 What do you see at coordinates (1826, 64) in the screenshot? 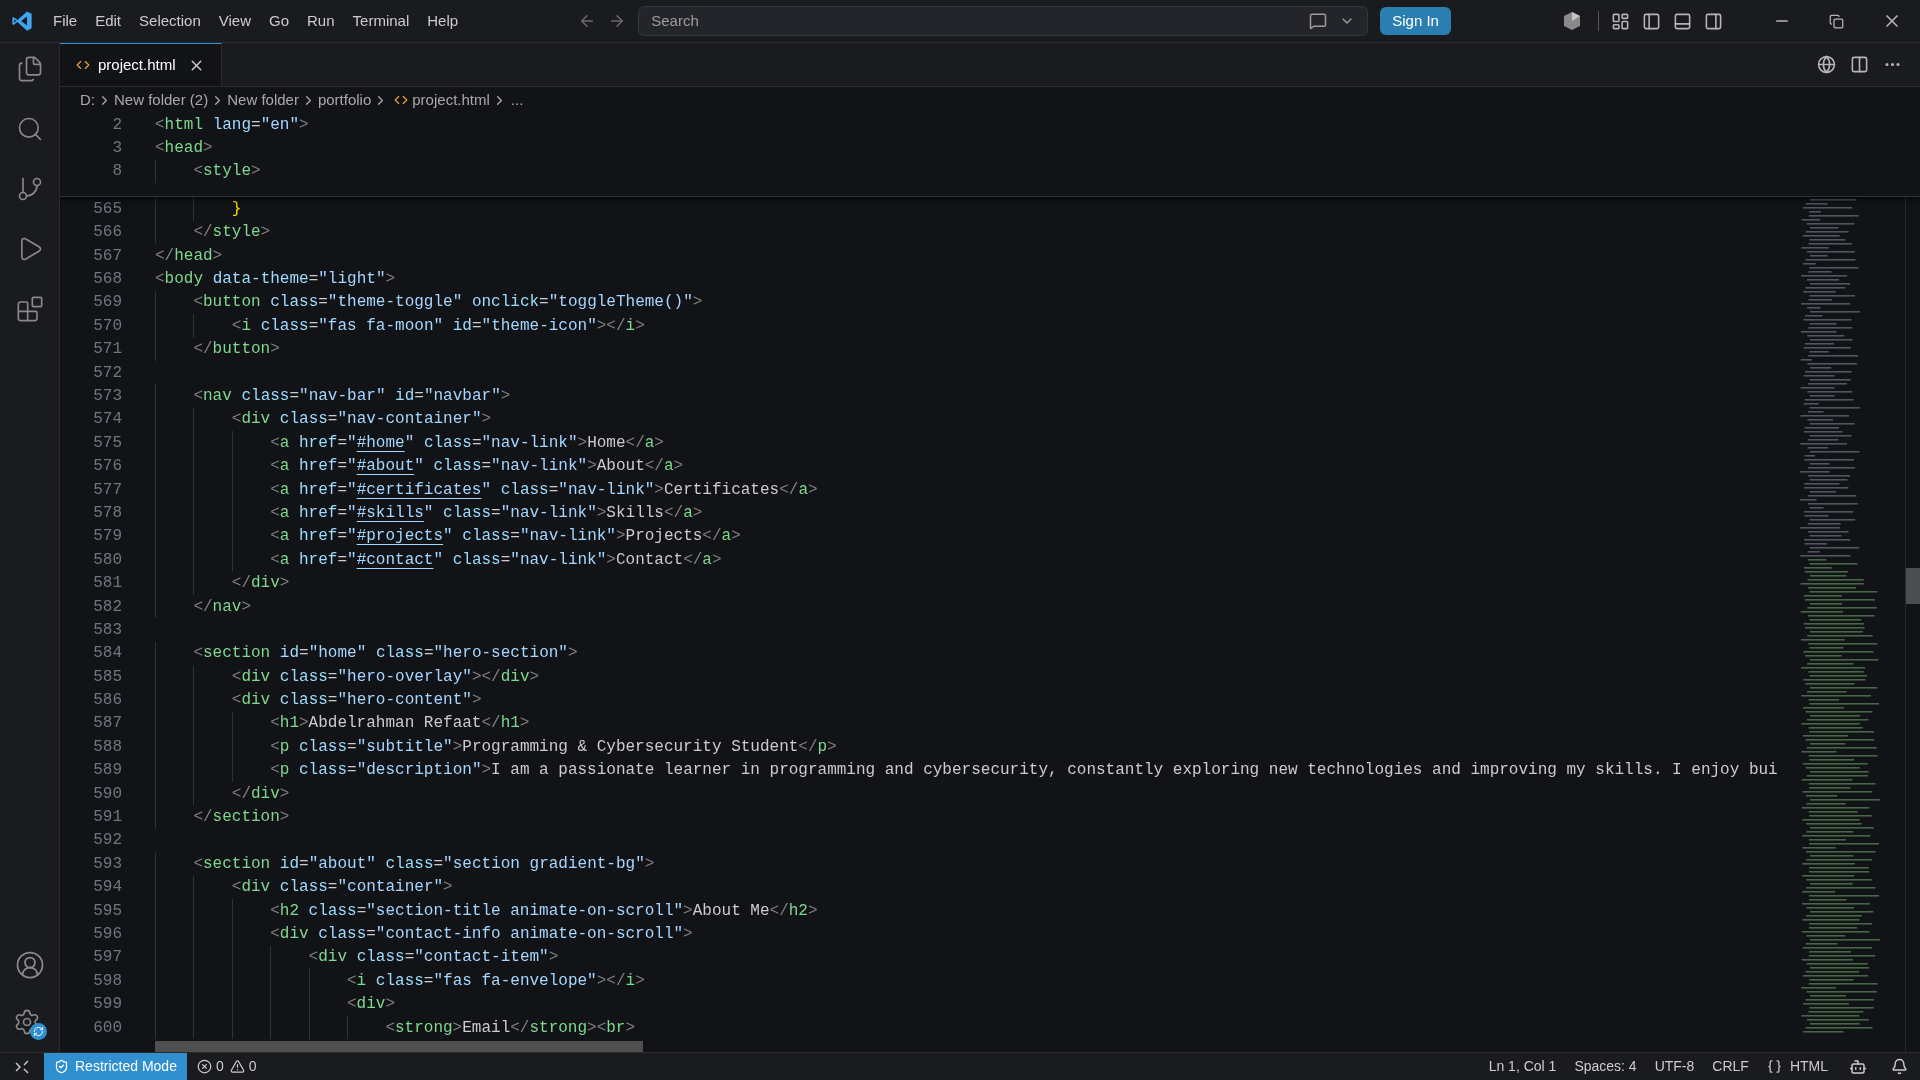
I see `globe-icon` at bounding box center [1826, 64].